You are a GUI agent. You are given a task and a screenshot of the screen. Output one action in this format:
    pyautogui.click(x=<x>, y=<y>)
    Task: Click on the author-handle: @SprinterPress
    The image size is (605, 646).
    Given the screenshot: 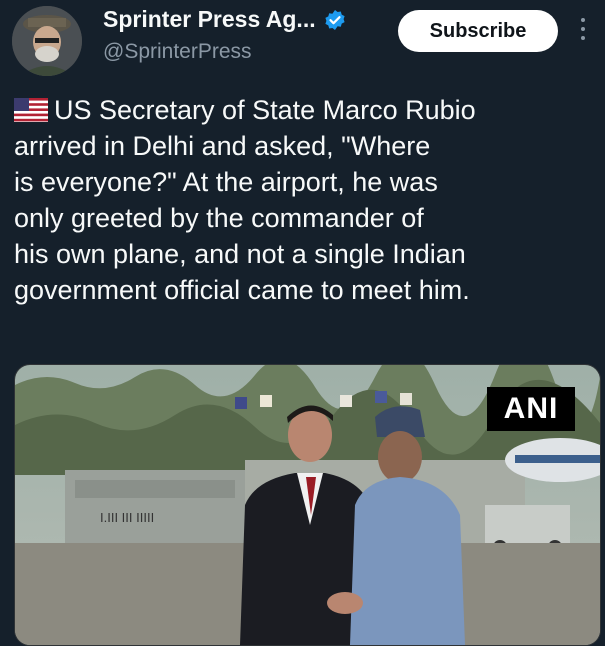 What is the action you would take?
    pyautogui.click(x=177, y=52)
    